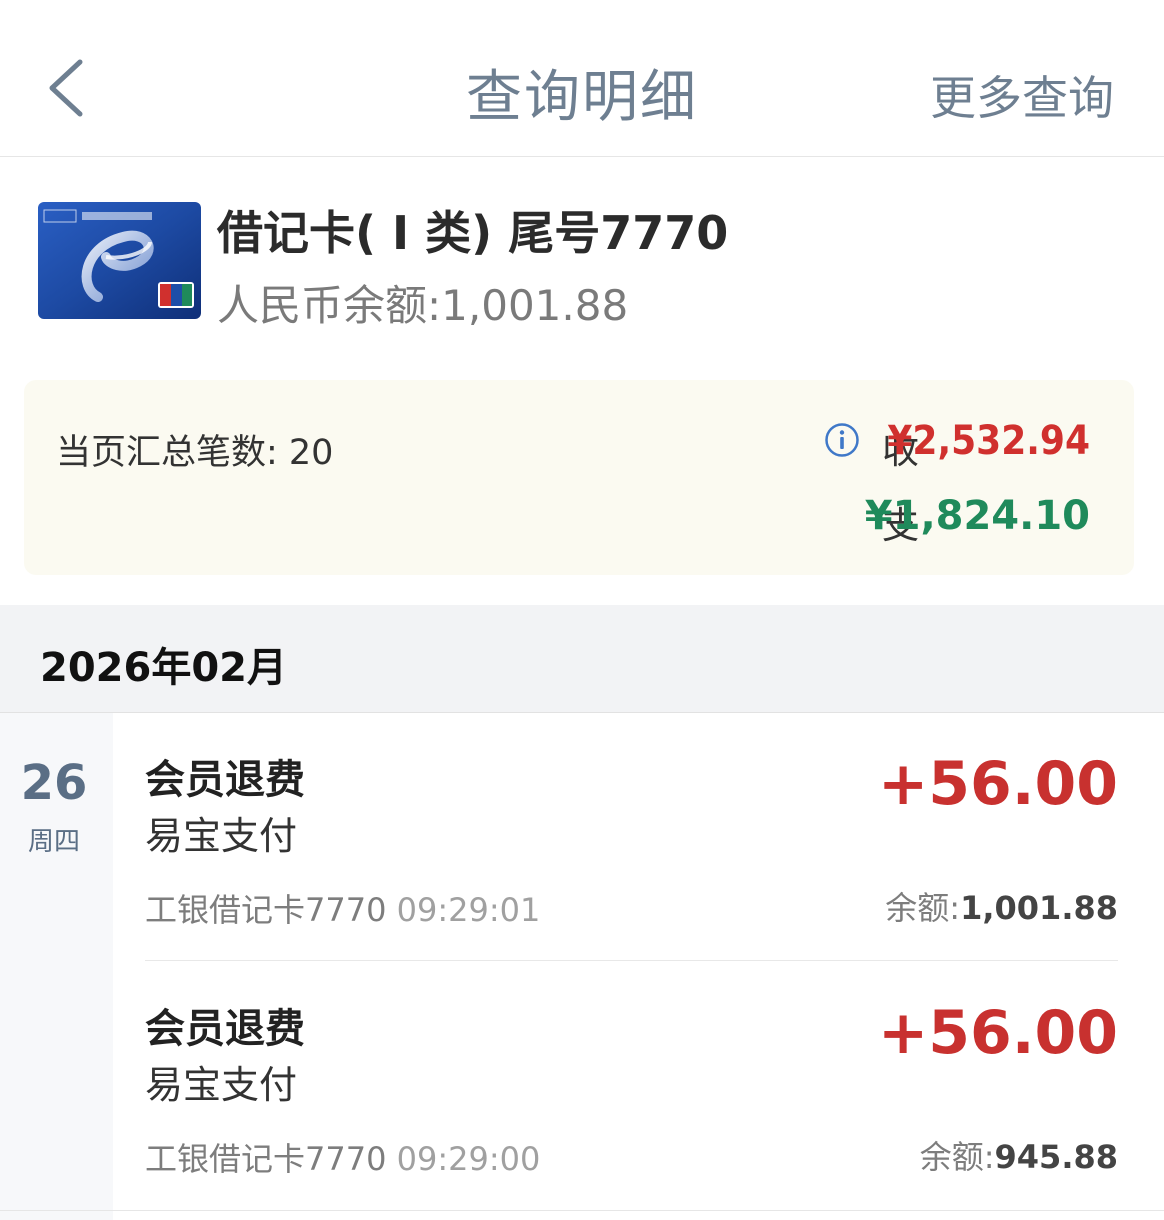 The height and width of the screenshot is (1220, 1164). I want to click on bank-card-image, so click(119, 260).